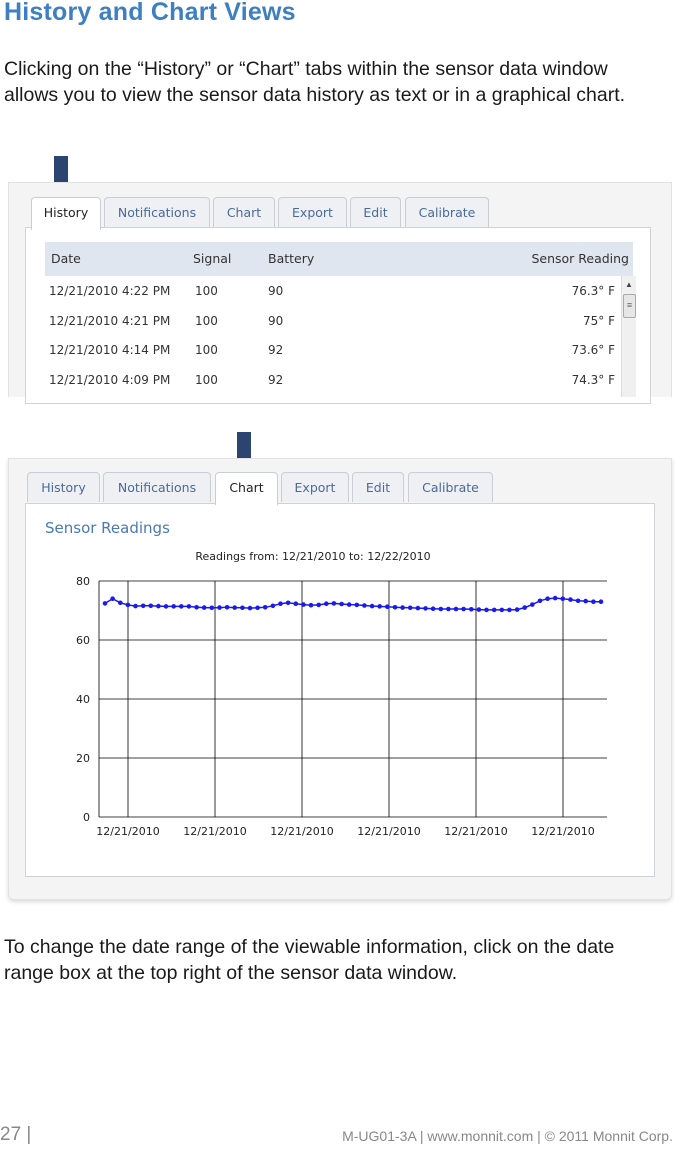 This screenshot has width=675, height=1149. Describe the element at coordinates (333, 291) in the screenshot. I see `table-row: 12/21/2010 4:22 PM 100 90 76.3° F` at that location.